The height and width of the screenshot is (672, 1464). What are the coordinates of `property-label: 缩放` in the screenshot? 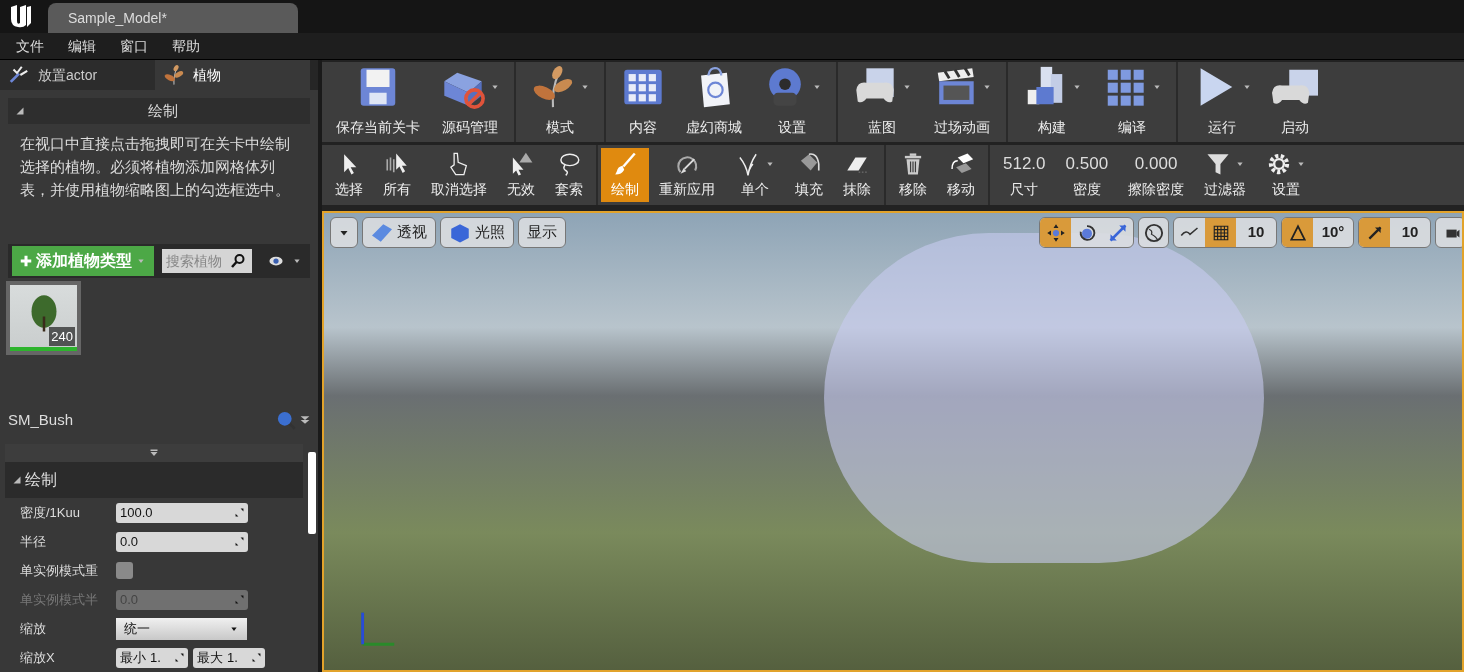 It's located at (33, 628).